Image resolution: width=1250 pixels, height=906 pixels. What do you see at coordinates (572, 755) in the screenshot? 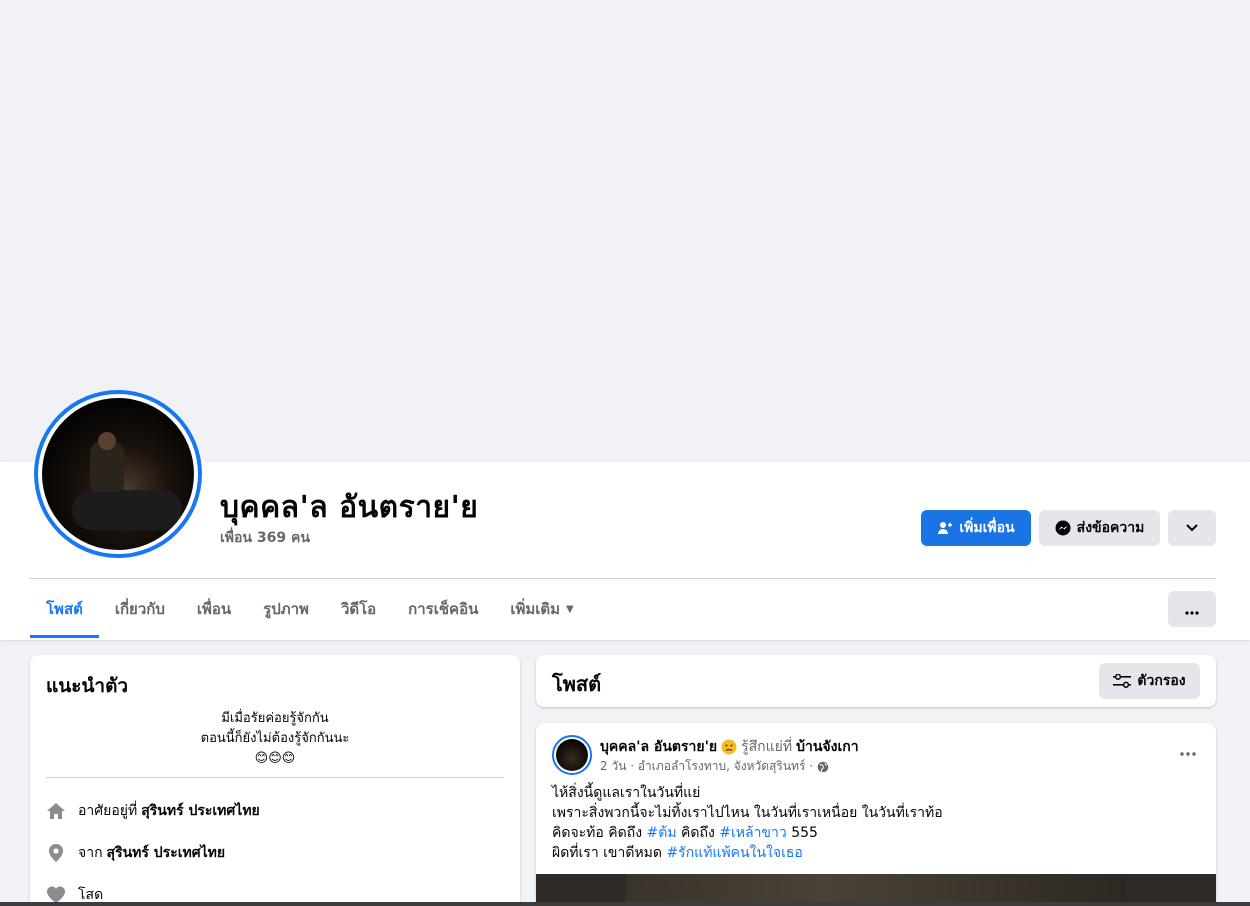
I see `post-author-avatar` at bounding box center [572, 755].